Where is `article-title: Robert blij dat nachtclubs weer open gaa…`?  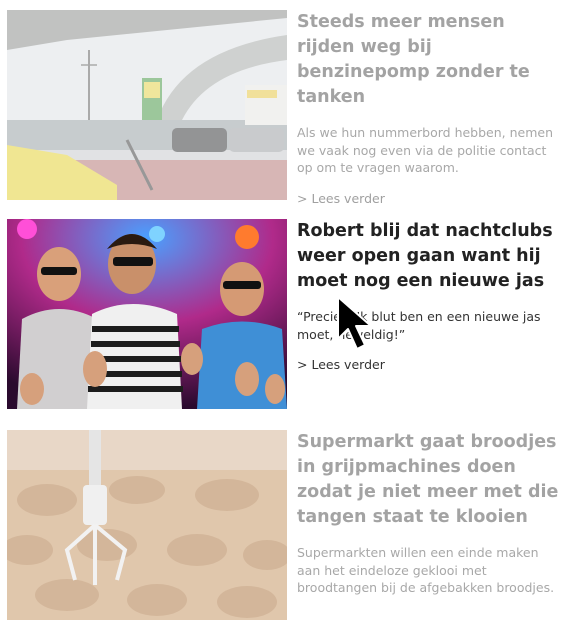 article-title: Robert blij dat nachtclubs weer open gaa… is located at coordinates (428, 256).